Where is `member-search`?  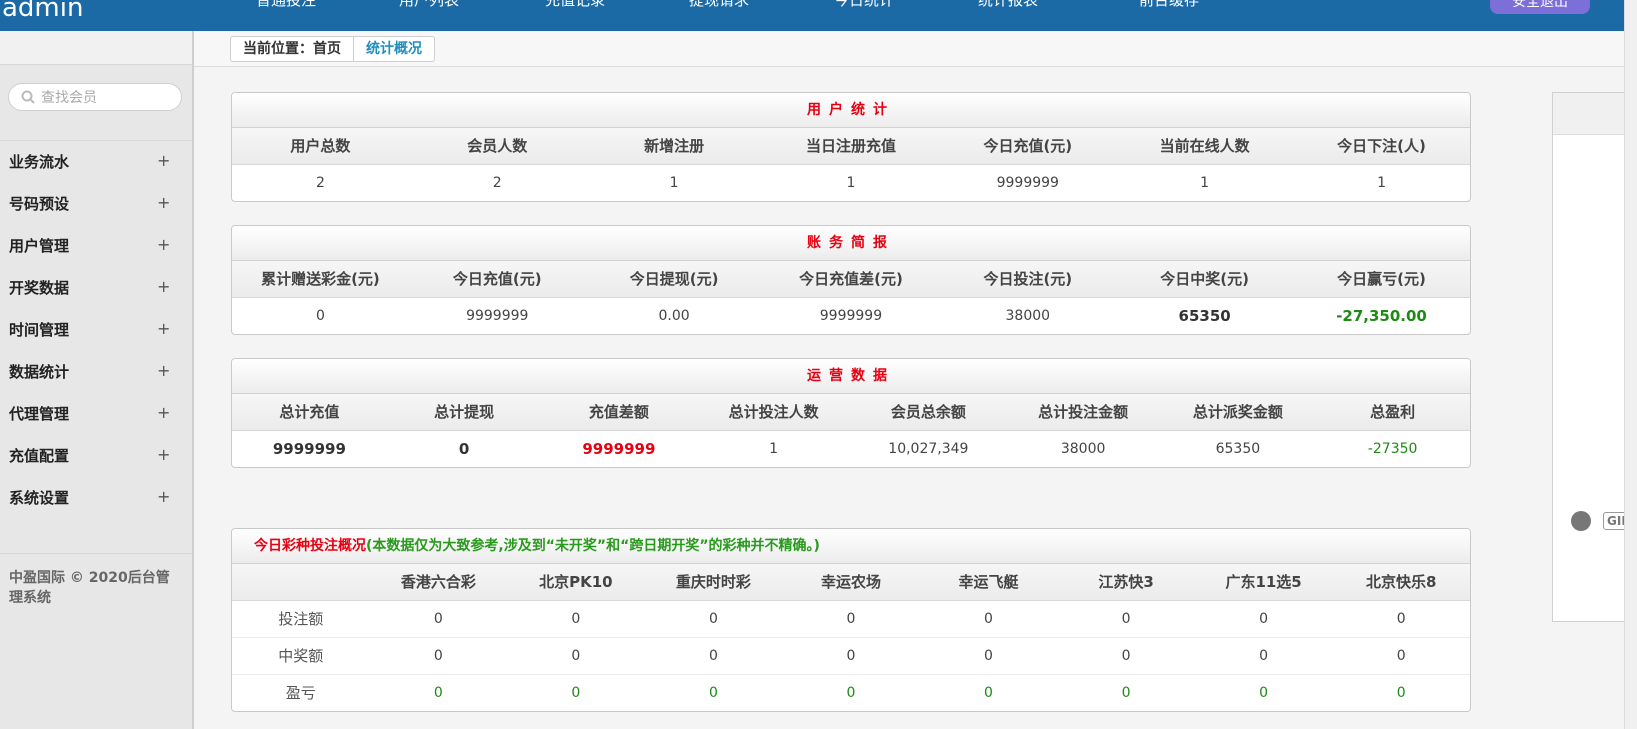 member-search is located at coordinates (95, 97).